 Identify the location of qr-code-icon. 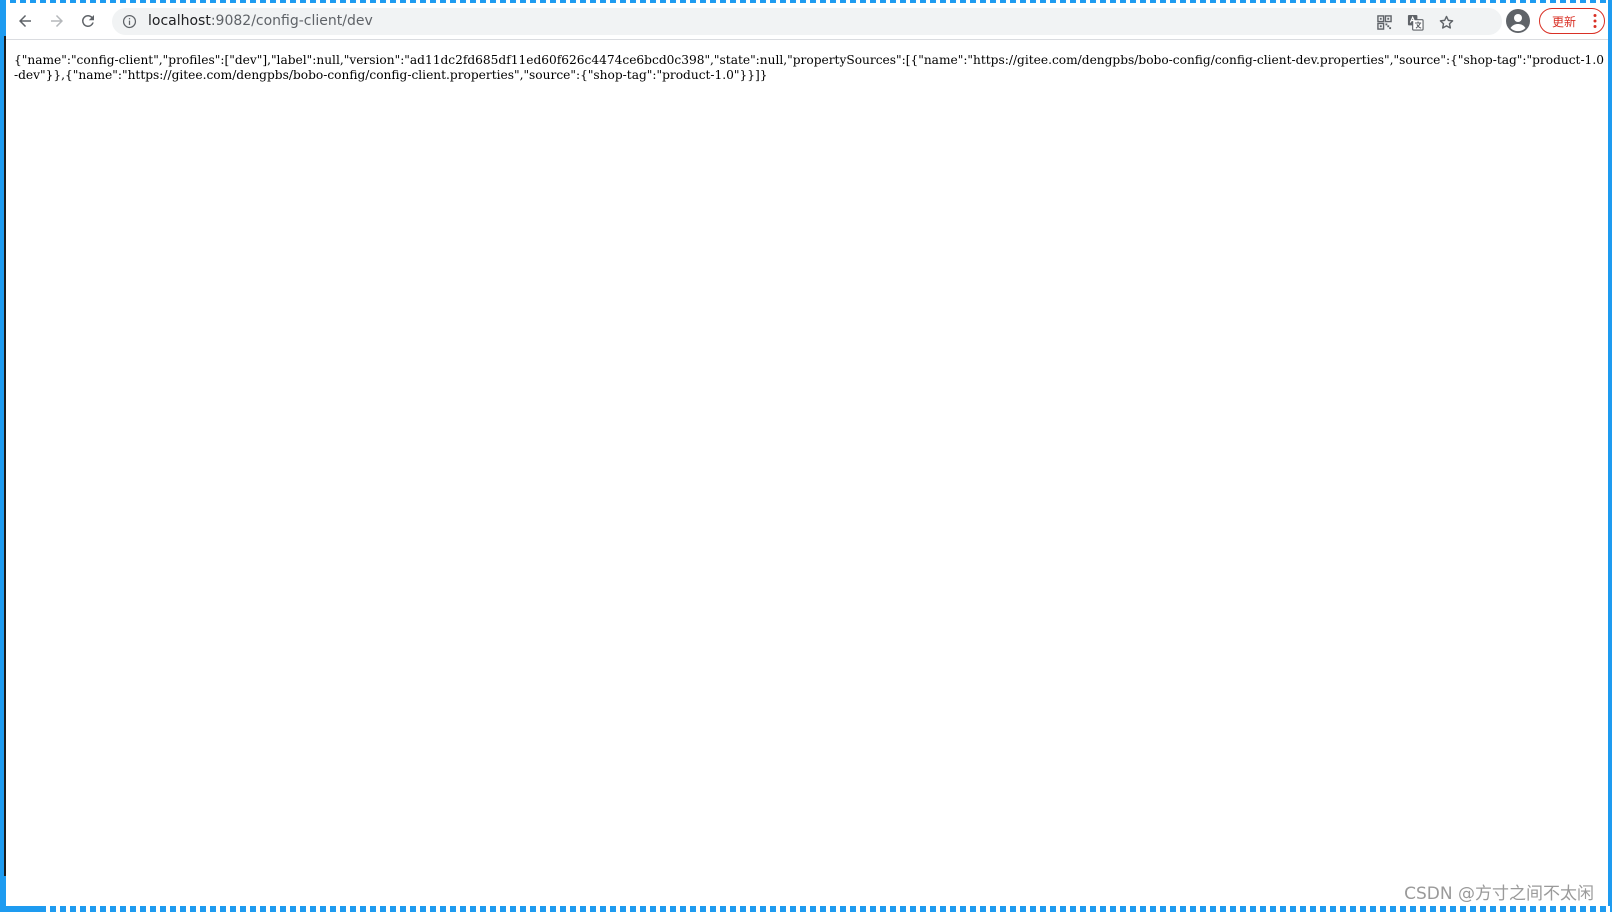
(1384, 22).